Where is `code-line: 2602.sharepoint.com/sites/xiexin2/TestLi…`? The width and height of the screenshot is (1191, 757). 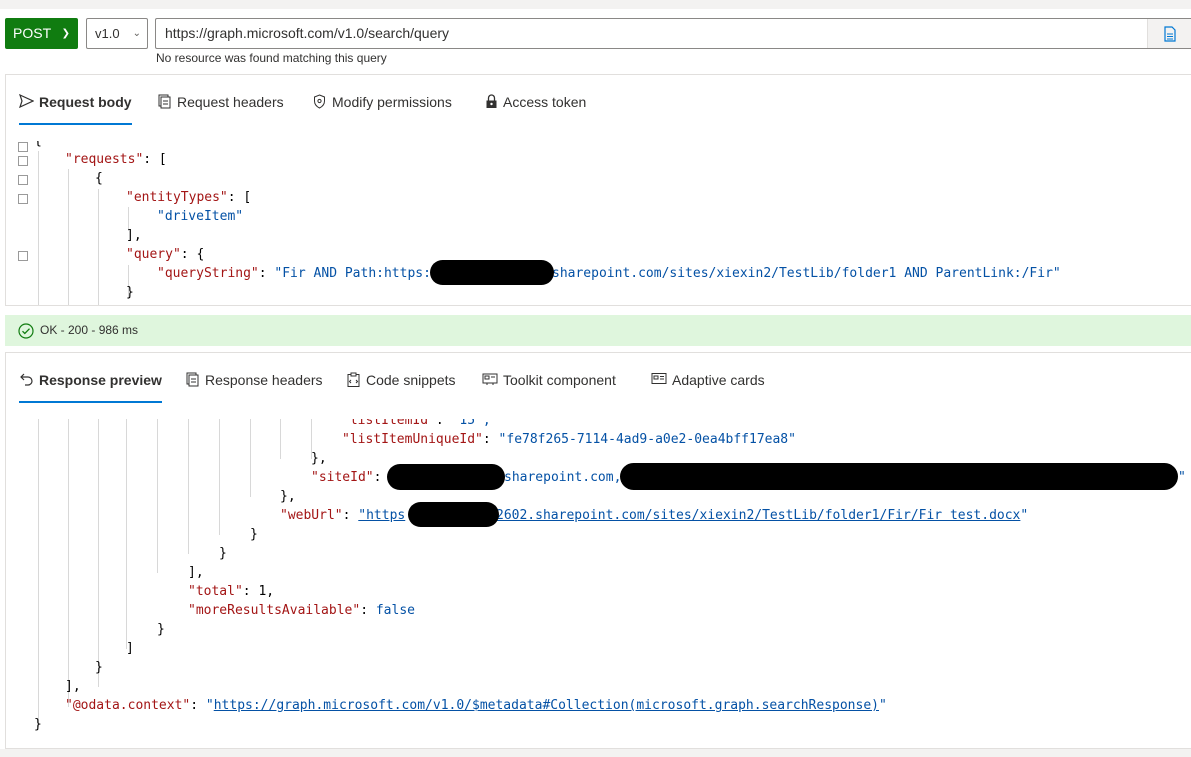
code-line: 2602.sharepoint.com/sites/xiexin2/TestLi… is located at coordinates (762, 515).